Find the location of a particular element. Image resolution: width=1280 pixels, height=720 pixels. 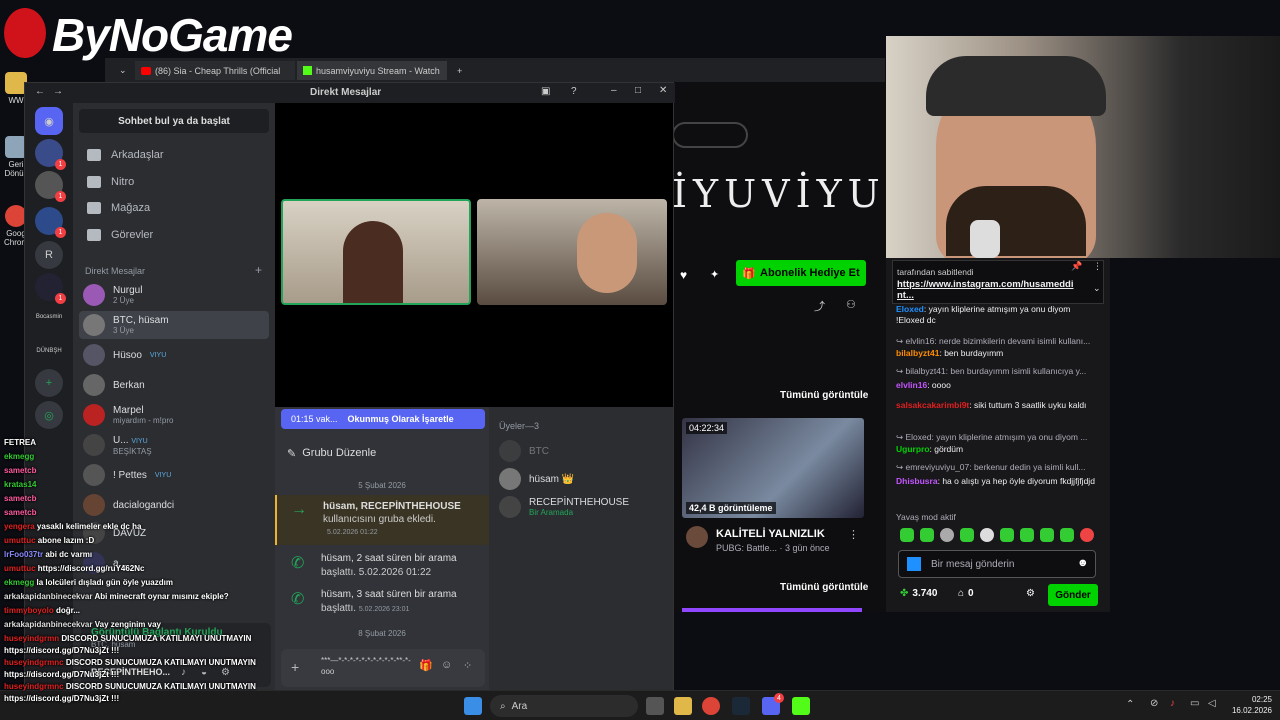

chevron-down-icon: ⌄ is located at coordinates (1097, 288).